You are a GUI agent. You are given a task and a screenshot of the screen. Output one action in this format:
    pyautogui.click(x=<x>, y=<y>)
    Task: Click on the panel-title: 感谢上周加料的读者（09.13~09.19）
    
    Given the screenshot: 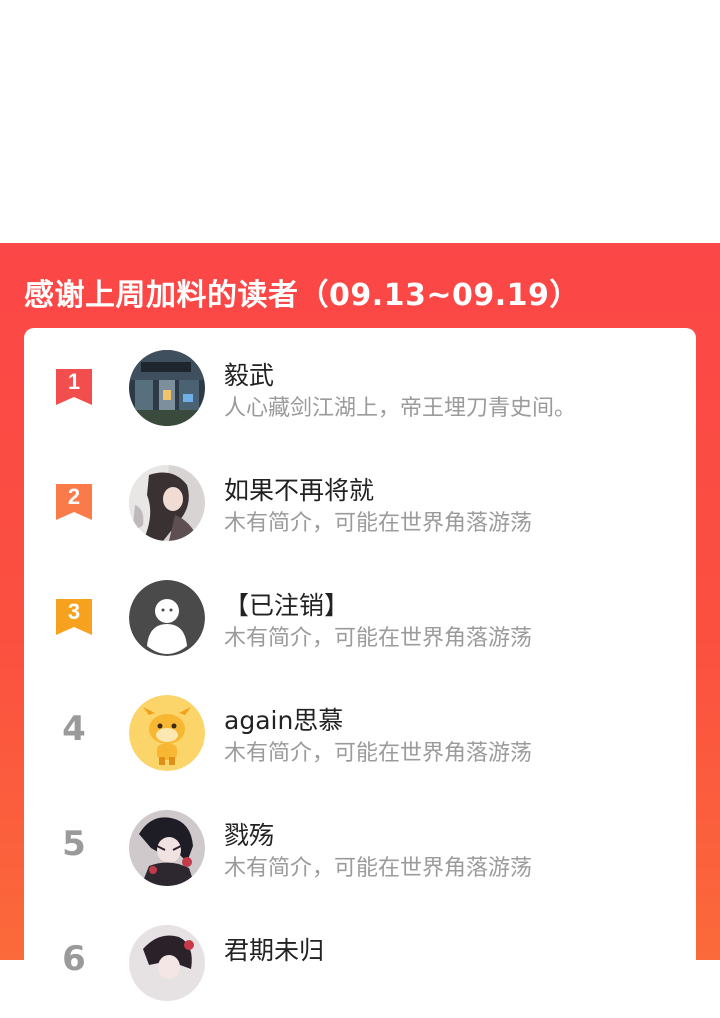 What is the action you would take?
    pyautogui.click(x=302, y=295)
    